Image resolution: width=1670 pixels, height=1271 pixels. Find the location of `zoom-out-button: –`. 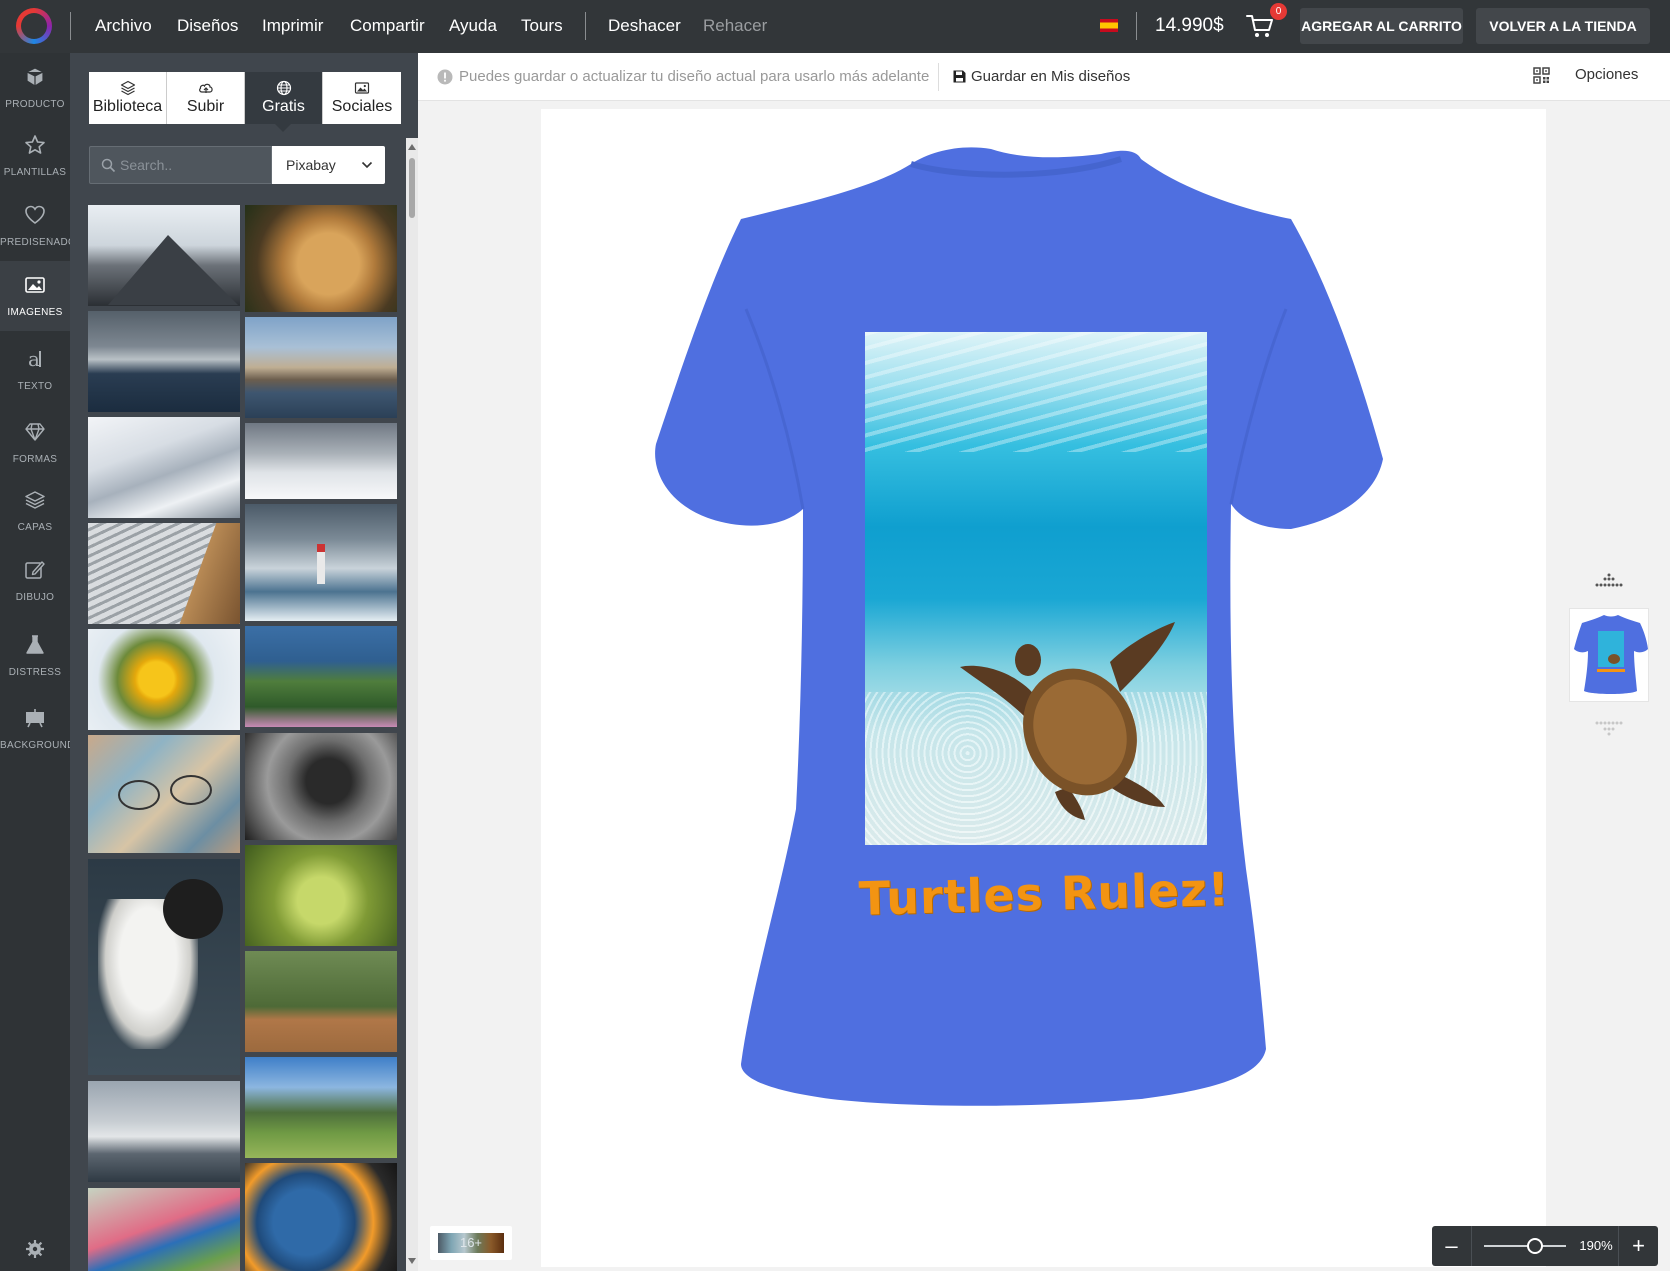

zoom-out-button: – is located at coordinates (1452, 1246).